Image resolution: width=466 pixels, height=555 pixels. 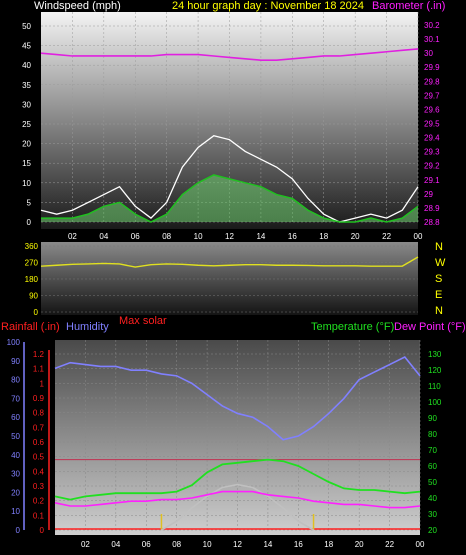 What do you see at coordinates (298, 544) in the screenshot?
I see `temp-x-tick-label: 16` at bounding box center [298, 544].